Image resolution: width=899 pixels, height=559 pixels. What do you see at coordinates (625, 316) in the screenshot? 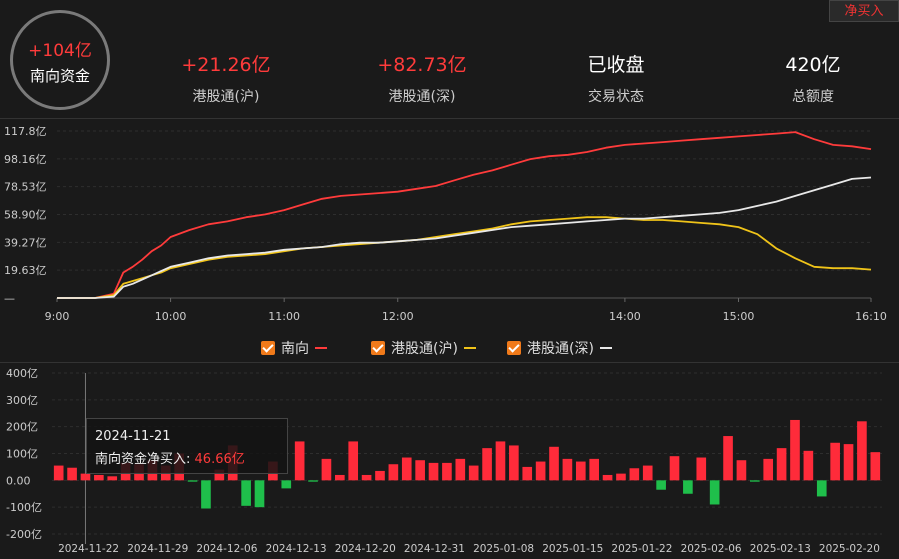
I see `x-tick-label: 14:00` at bounding box center [625, 316].